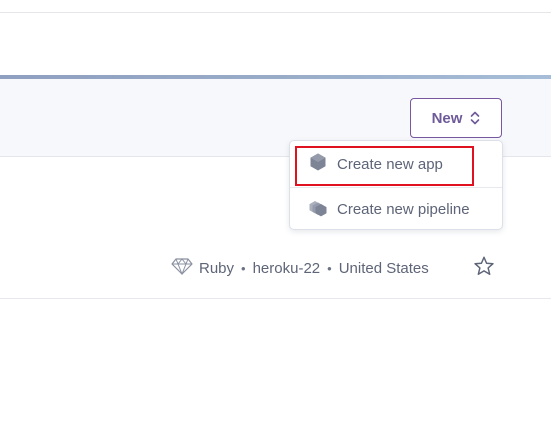 The height and width of the screenshot is (441, 551). Describe the element at coordinates (217, 268) in the screenshot. I see `app-language: Ruby` at that location.